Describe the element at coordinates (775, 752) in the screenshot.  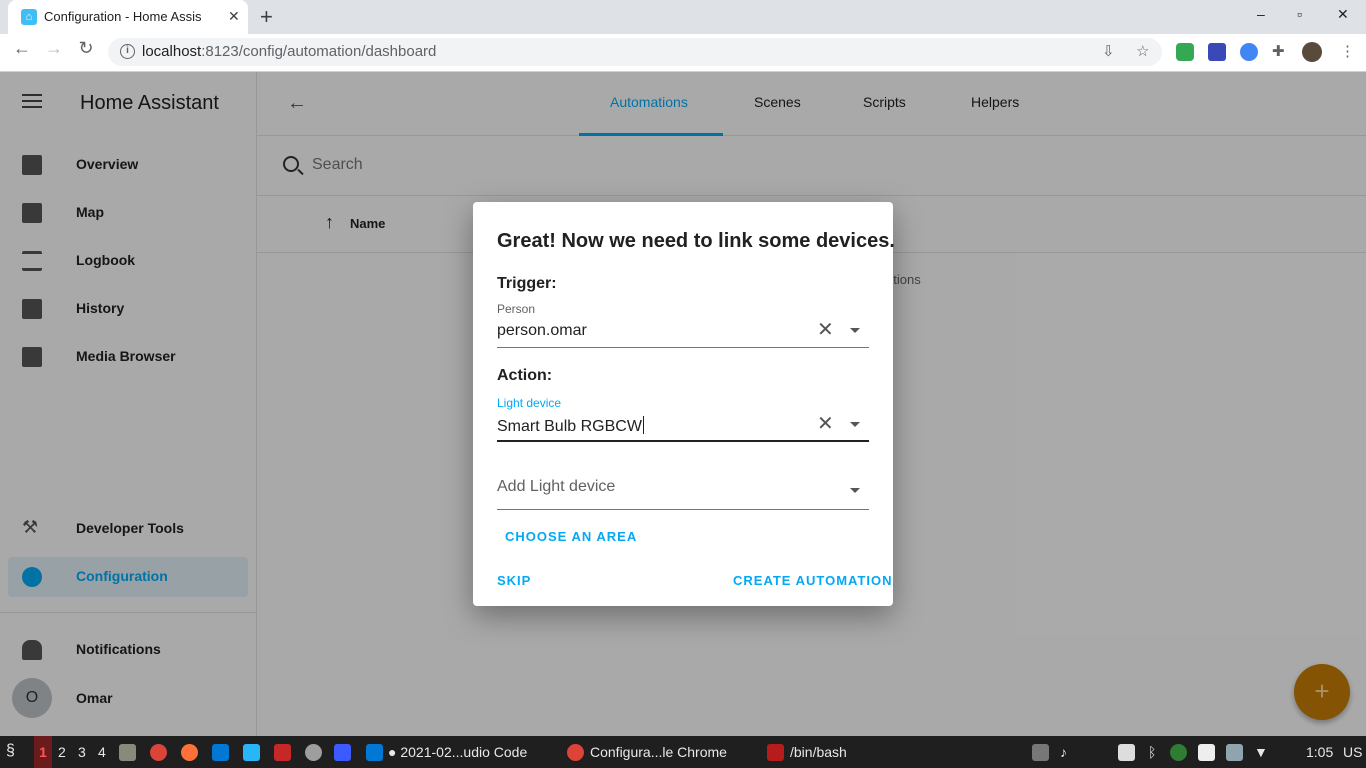
I see `terminal-window-icon` at that location.